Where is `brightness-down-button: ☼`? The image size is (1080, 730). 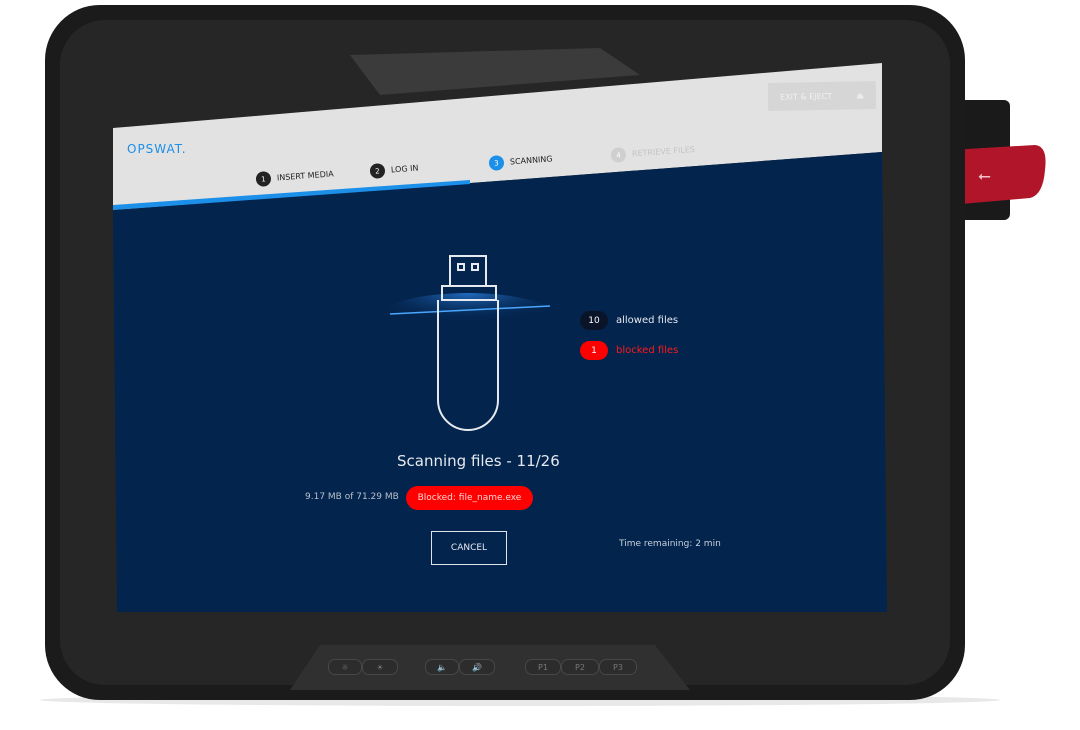
brightness-down-button: ☼ is located at coordinates (345, 667).